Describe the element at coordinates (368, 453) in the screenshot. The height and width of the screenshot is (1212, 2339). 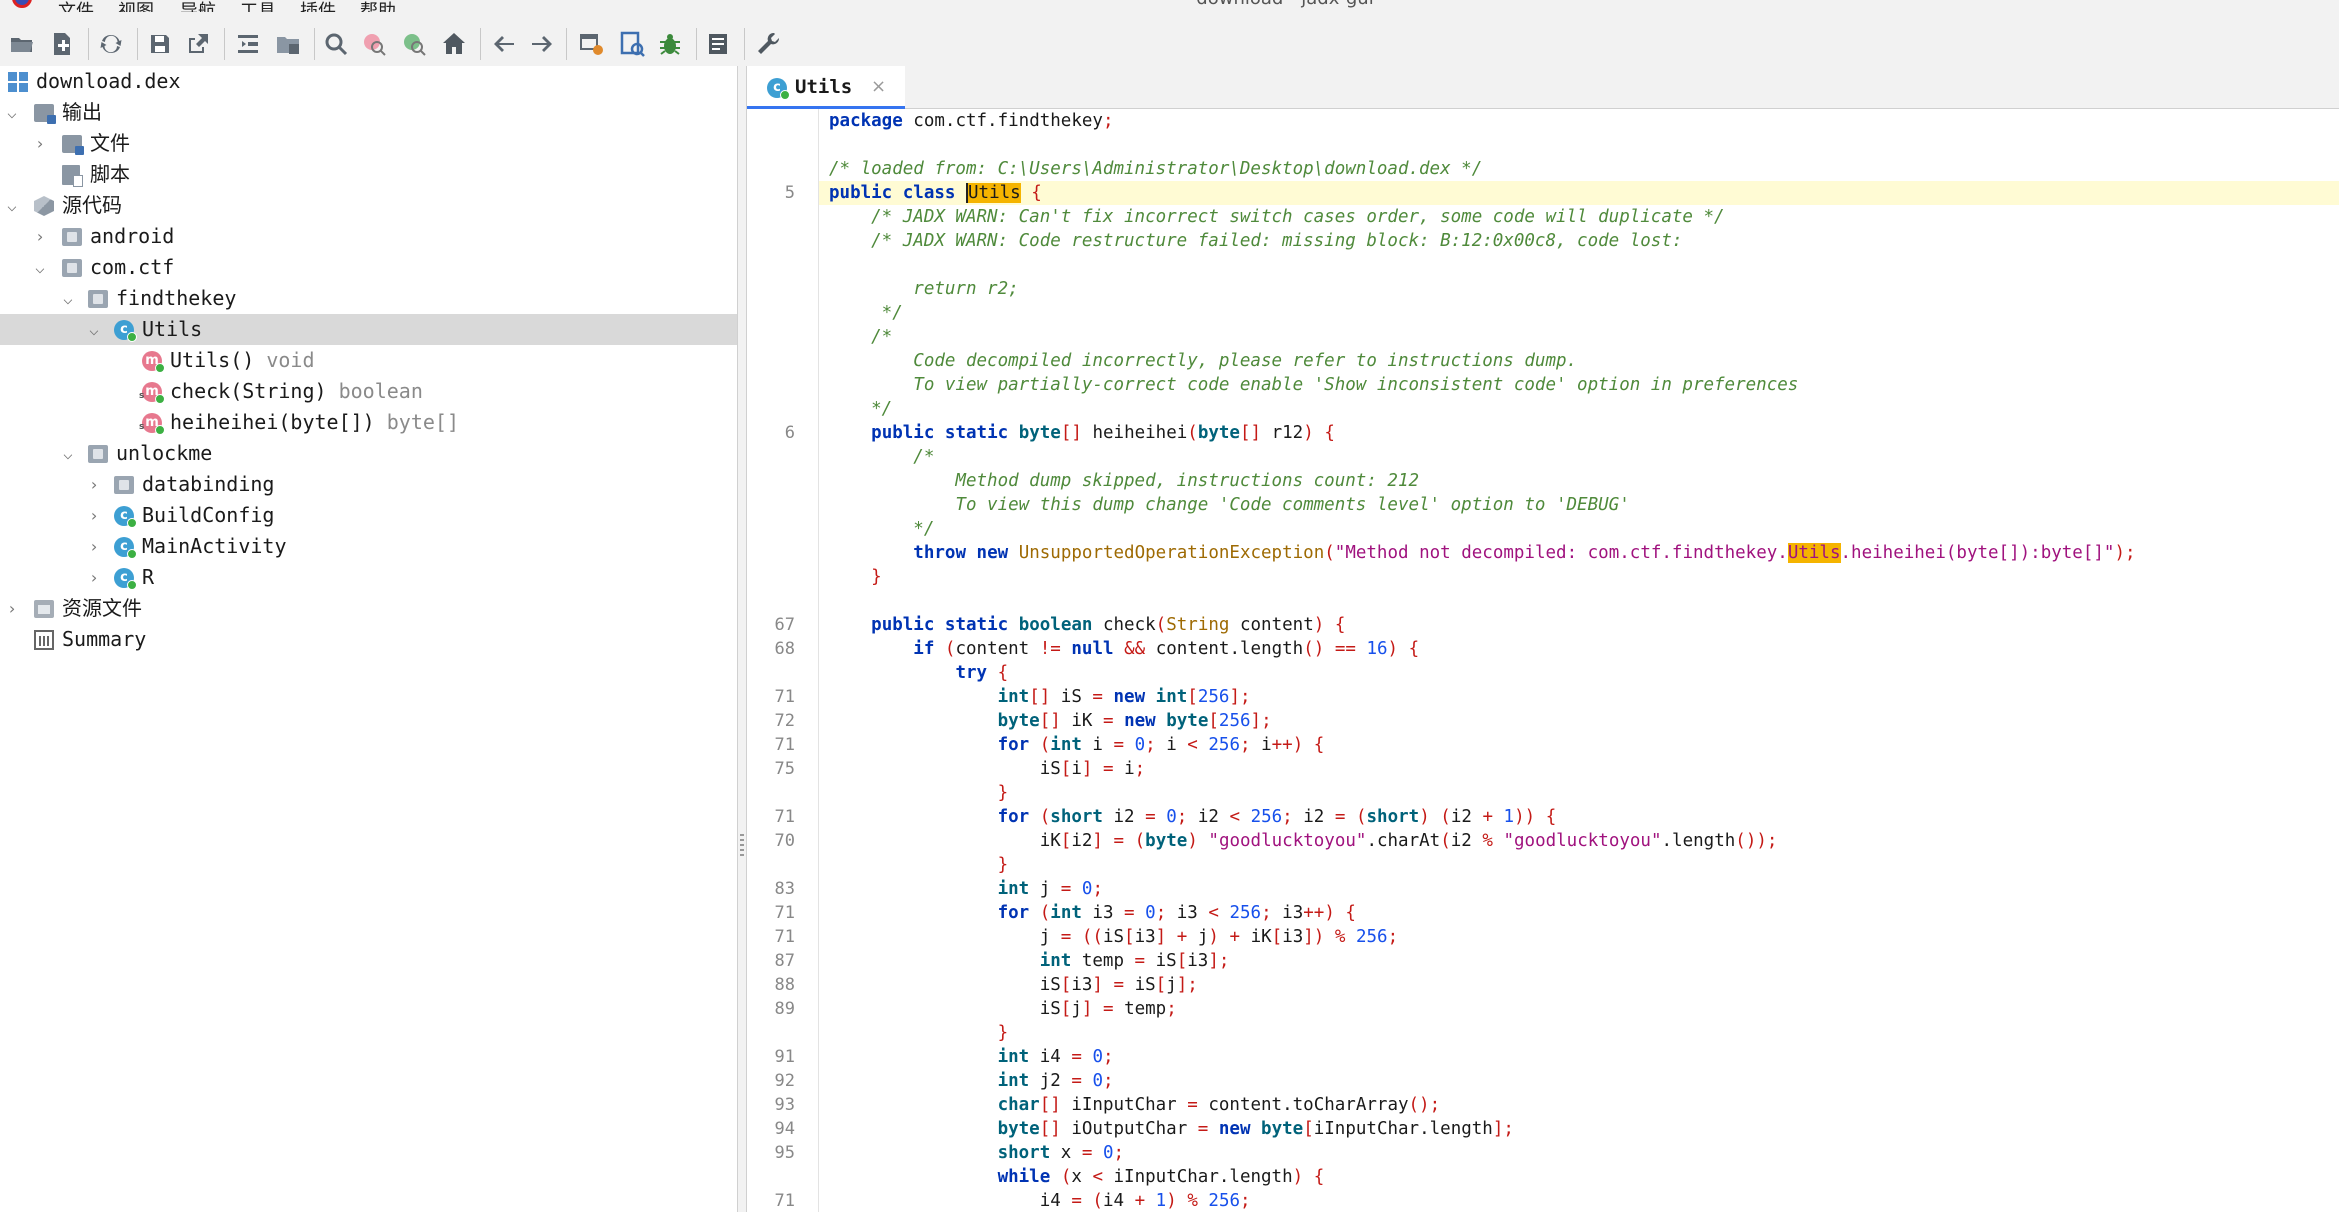
I see `tree-node-unlockme: ⌵ unlockme` at that location.